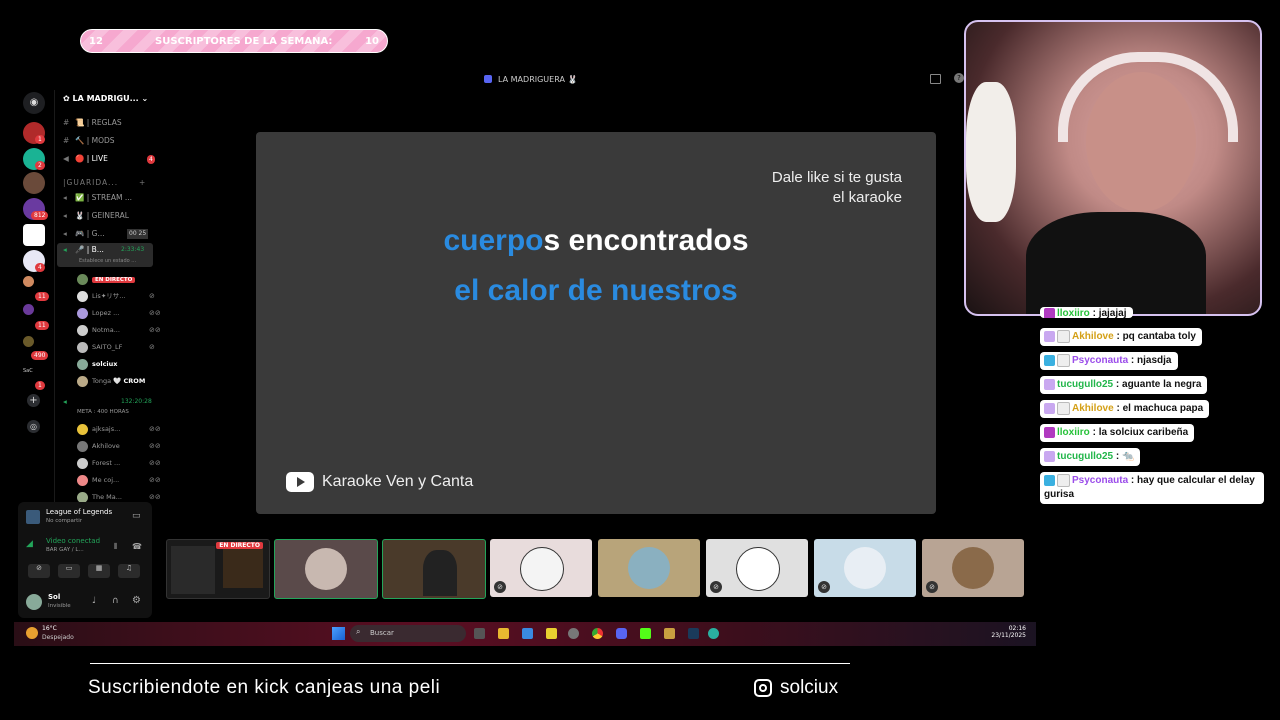 This screenshot has width=1280, height=720. I want to click on lyric-unsung: s encontrados, so click(646, 240).